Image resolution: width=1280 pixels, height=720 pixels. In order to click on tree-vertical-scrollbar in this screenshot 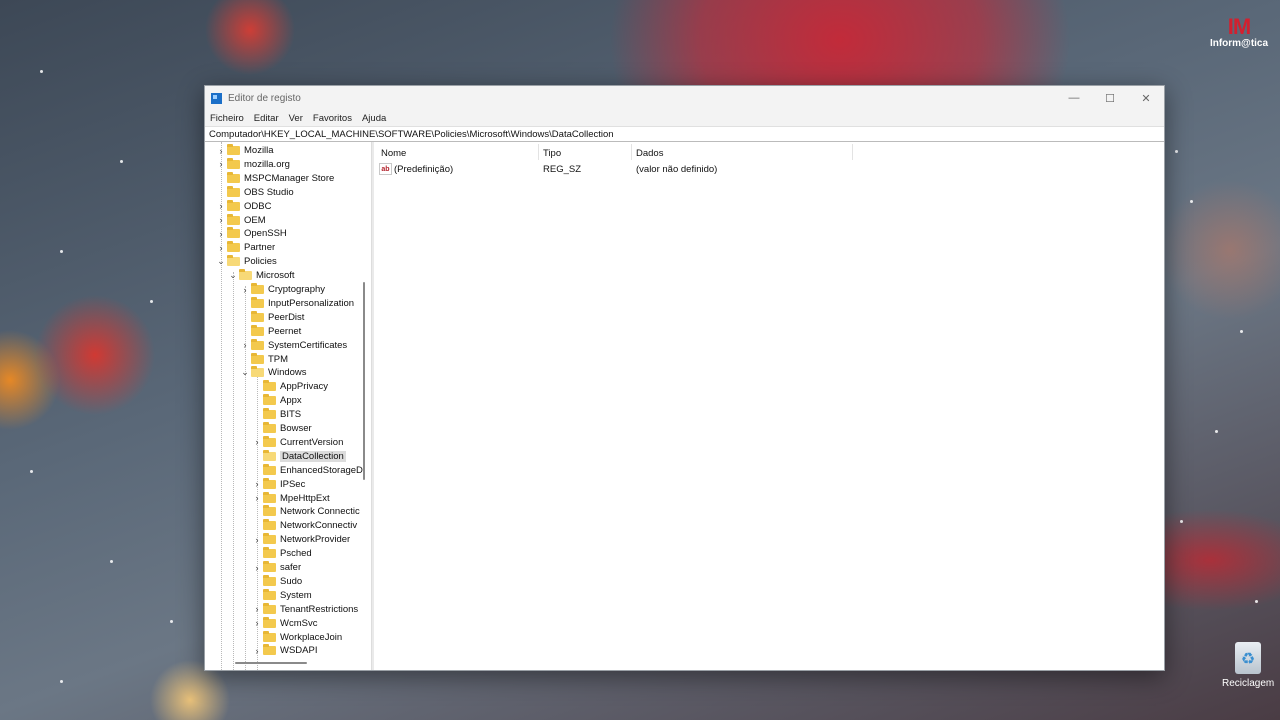, I will do `click(364, 381)`.